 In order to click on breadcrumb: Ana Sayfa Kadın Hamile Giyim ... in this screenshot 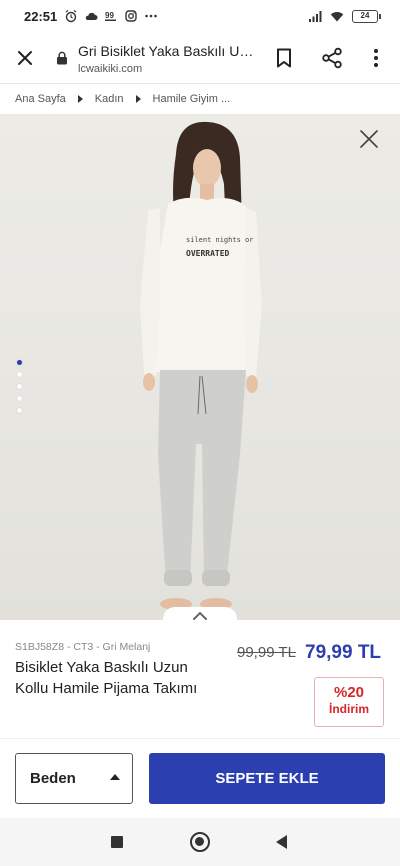, I will do `click(200, 99)`.